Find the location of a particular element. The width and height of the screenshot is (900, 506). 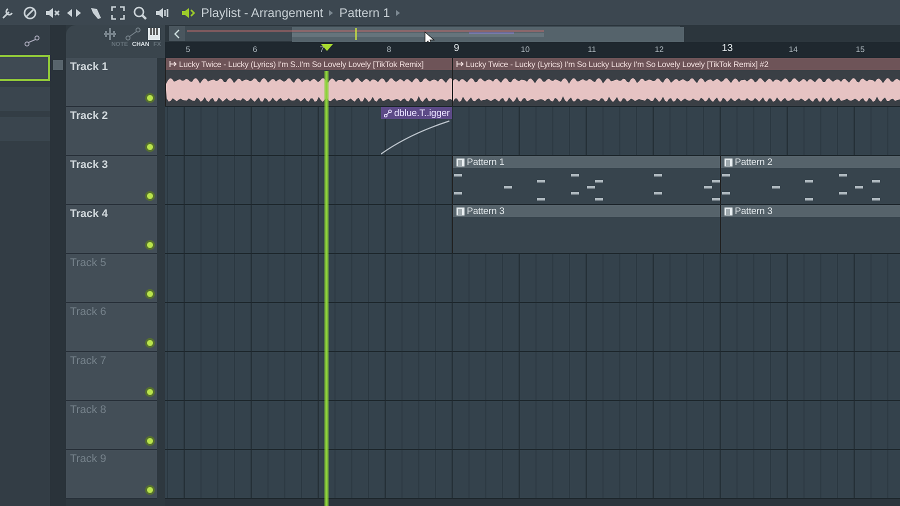

bar-number: 11 is located at coordinates (592, 49).